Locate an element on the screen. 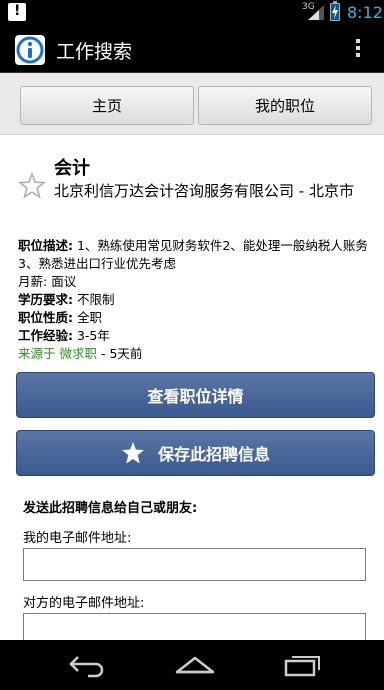 The image size is (384, 690). experience-row: 工作经验: 3-5年 is located at coordinates (196, 336).